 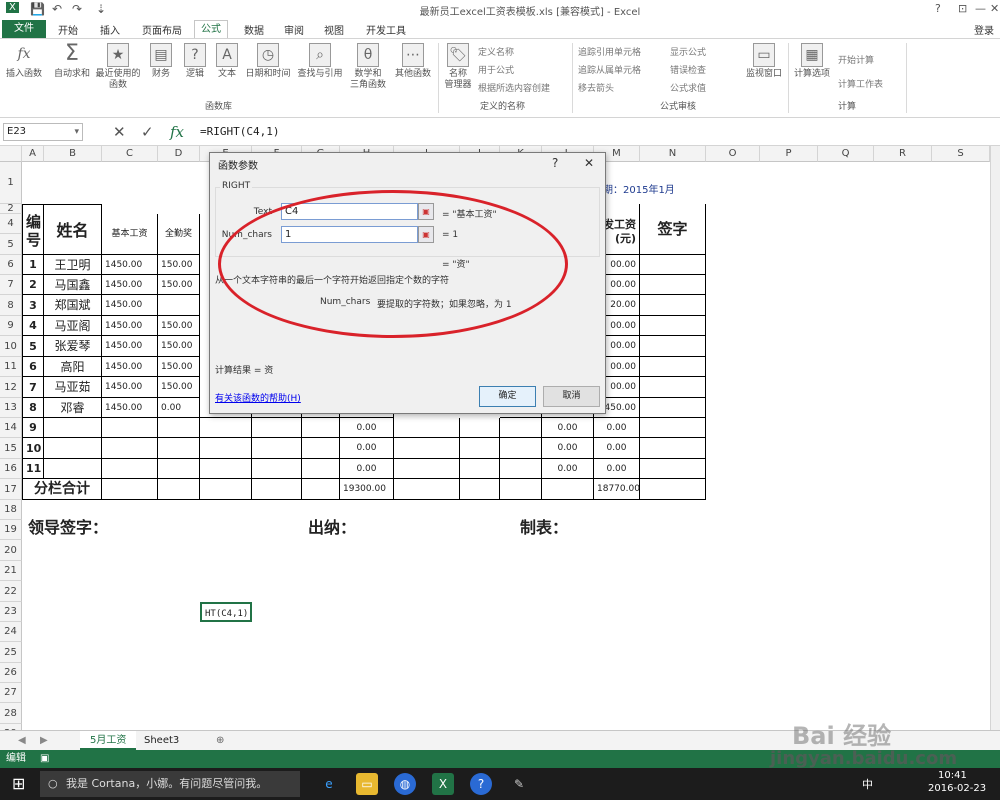 I want to click on row-header: 2, so click(x=11, y=209).